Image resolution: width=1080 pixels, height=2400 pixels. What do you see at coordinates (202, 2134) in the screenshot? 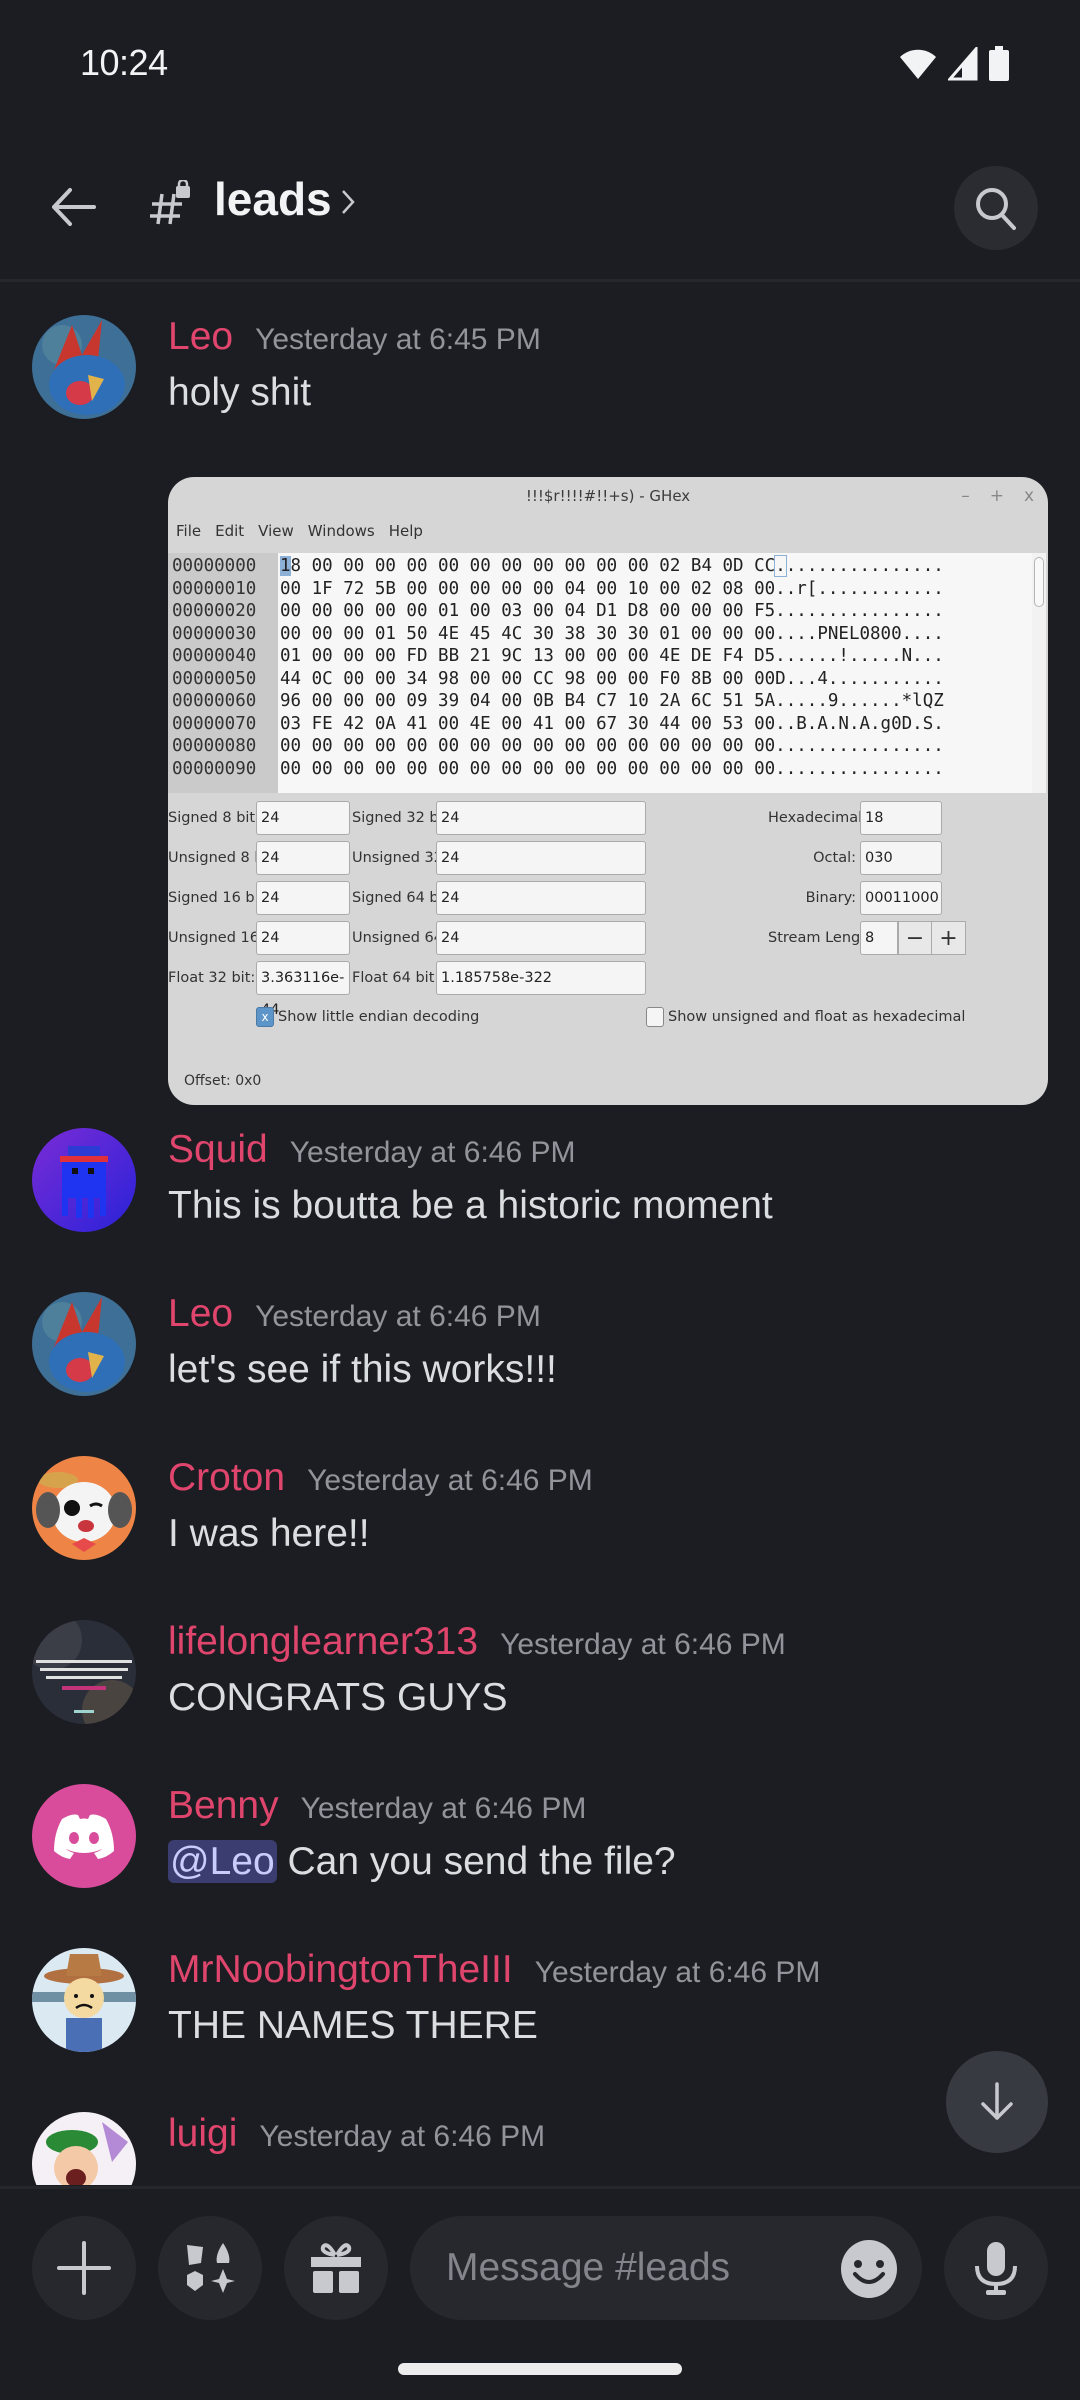
I see `username: luigi` at bounding box center [202, 2134].